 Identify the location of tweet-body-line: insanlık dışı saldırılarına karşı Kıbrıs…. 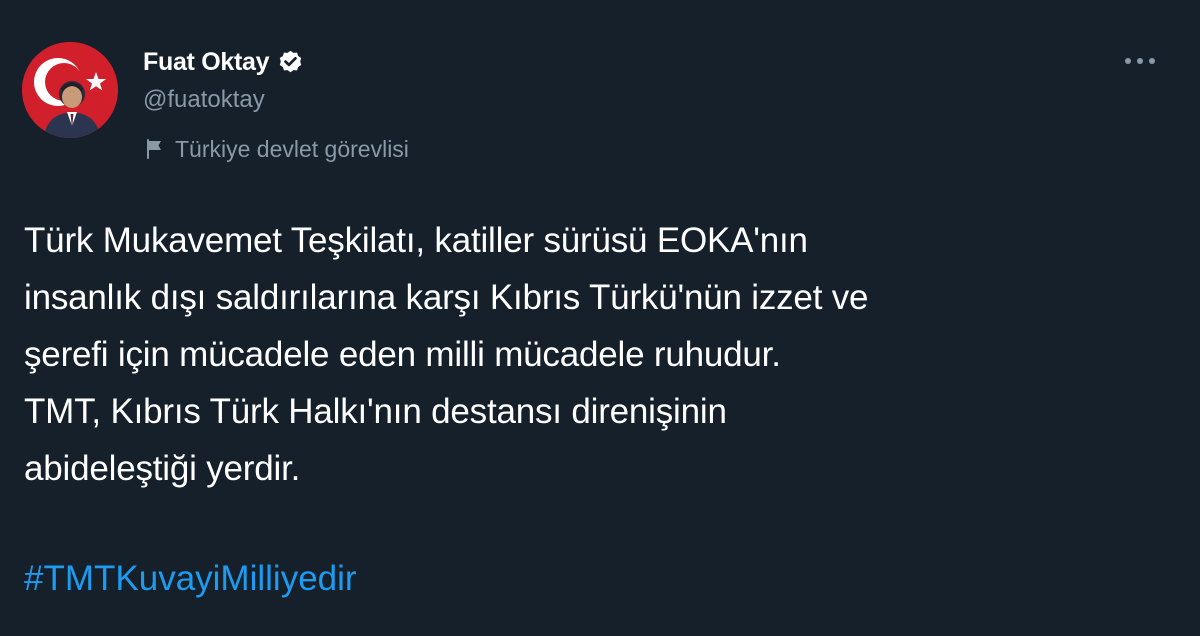
(446, 297).